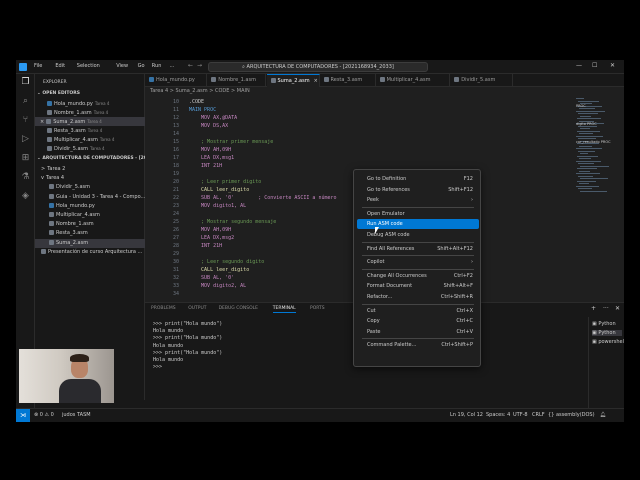 This screenshot has height=480, width=640. Describe the element at coordinates (141, 66) in the screenshot. I see `menu-item: Go` at that location.